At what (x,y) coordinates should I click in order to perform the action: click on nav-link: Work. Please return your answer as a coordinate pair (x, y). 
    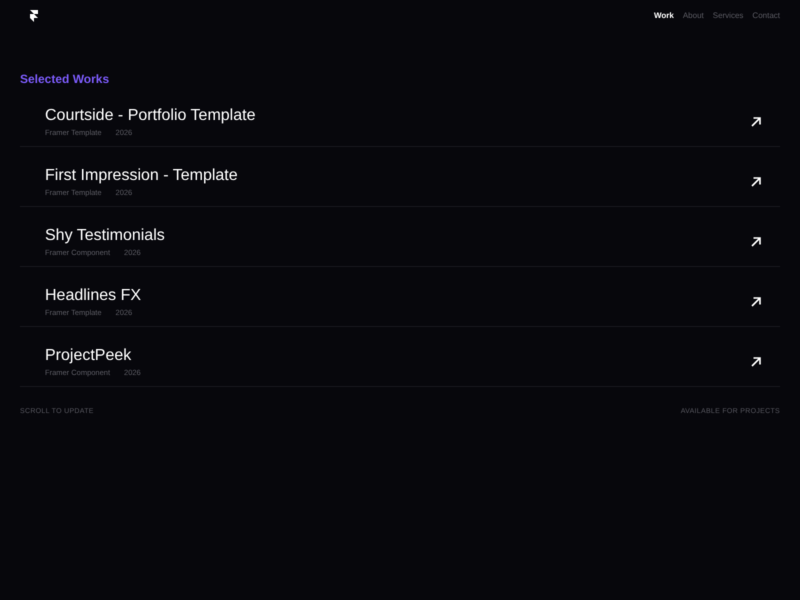
    Looking at the image, I should click on (664, 16).